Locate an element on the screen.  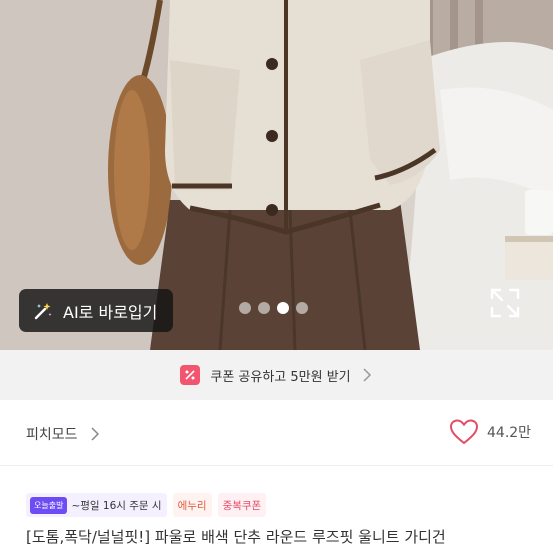
enuri-tag: 에누리 is located at coordinates (192, 505).